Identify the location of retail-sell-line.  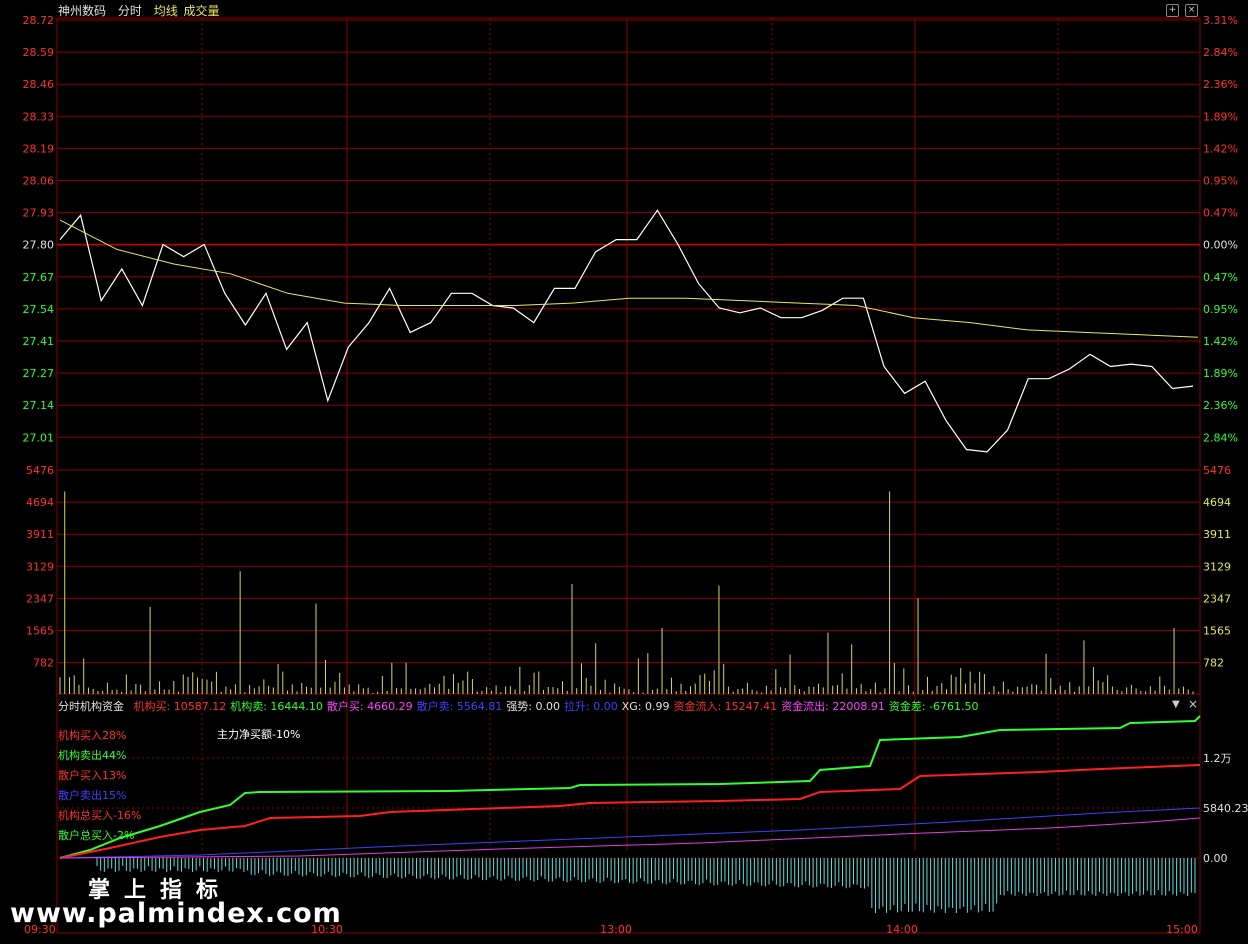
(630, 833).